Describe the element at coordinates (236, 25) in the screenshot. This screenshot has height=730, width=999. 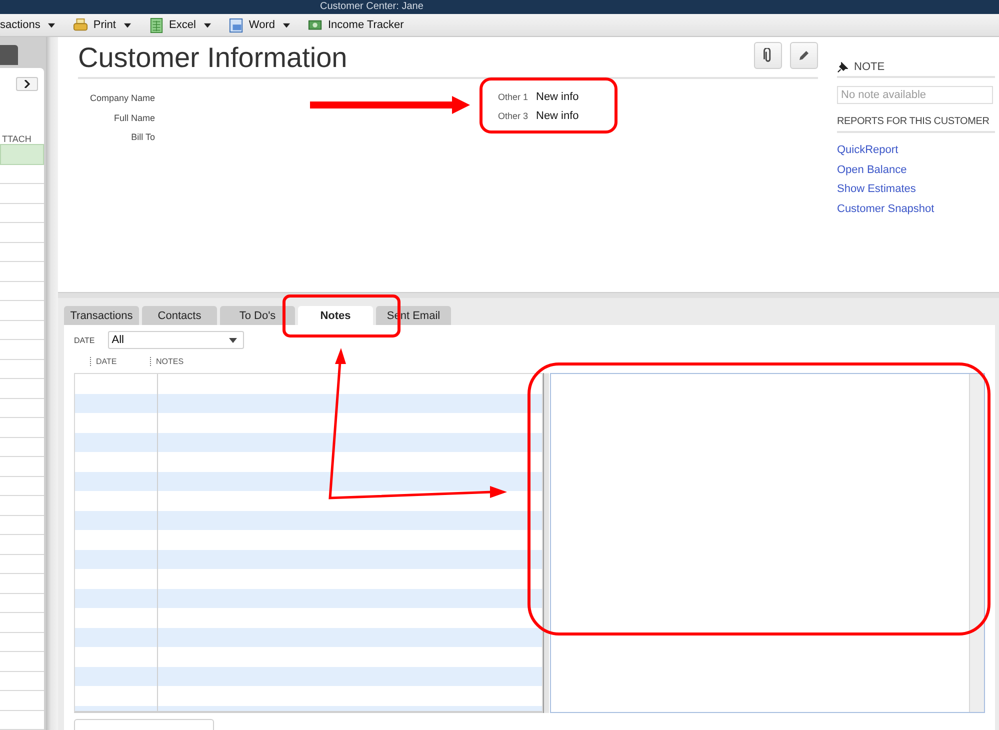
I see `document-icon` at that location.